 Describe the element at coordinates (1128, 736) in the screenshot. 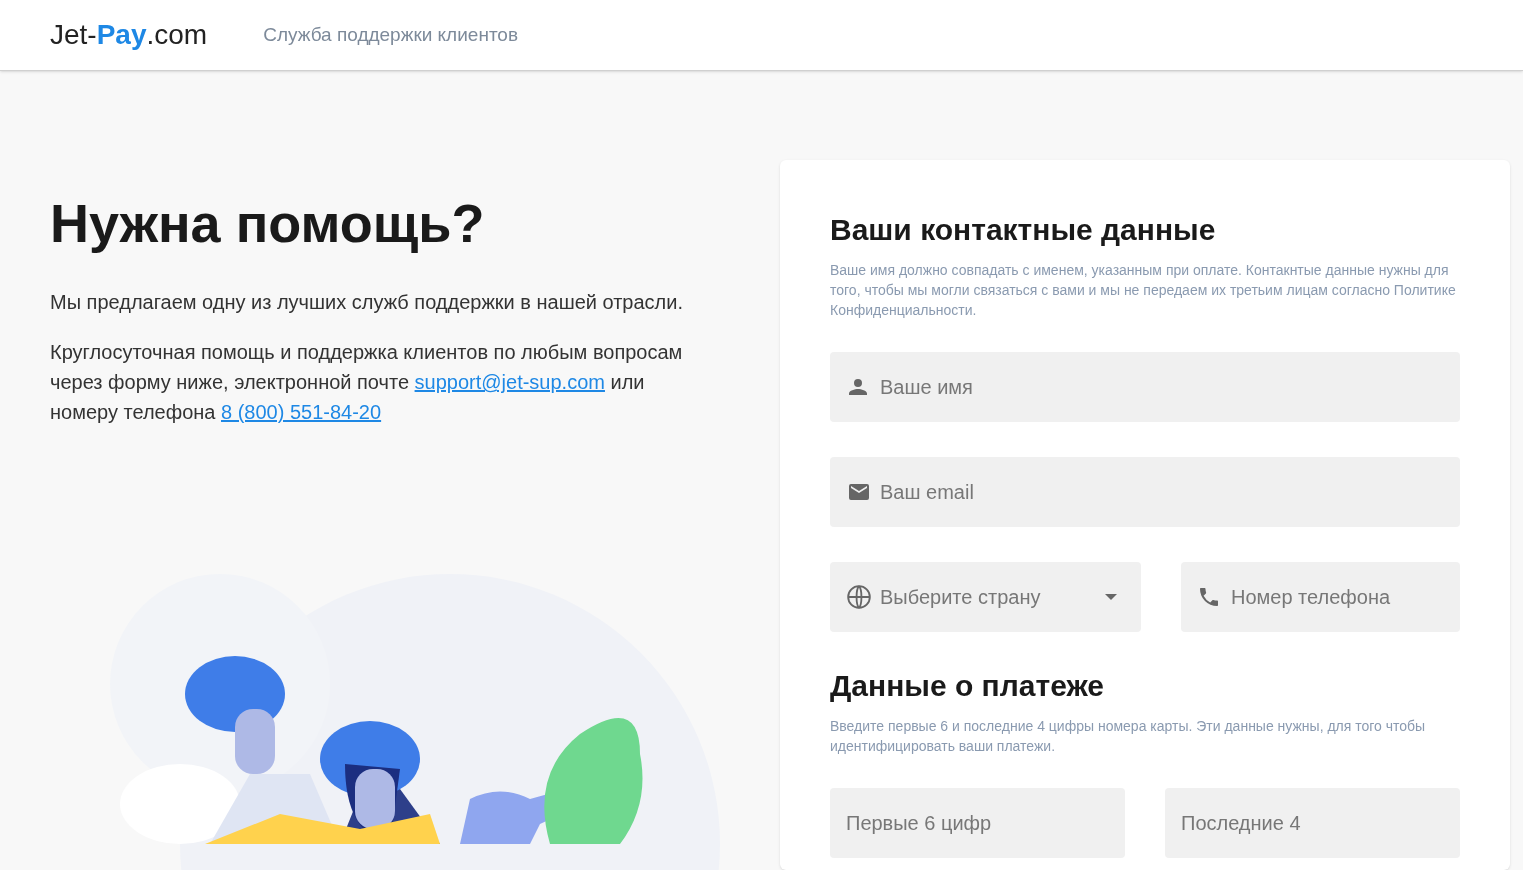

I see `section-note: Введите первые 6 и последние 4 цифры номера карты. Эти данные нужны, для того чтобы идентифицировать ваши платежи.` at that location.